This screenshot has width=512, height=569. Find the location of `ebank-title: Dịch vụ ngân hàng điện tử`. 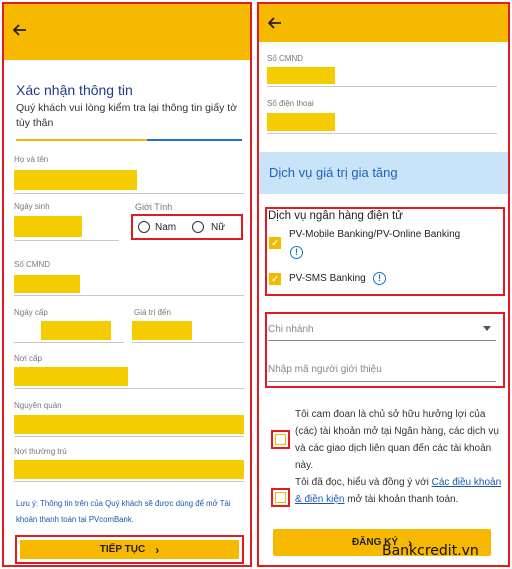

ebank-title: Dịch vụ ngân hàng điện tử is located at coordinates (335, 216).